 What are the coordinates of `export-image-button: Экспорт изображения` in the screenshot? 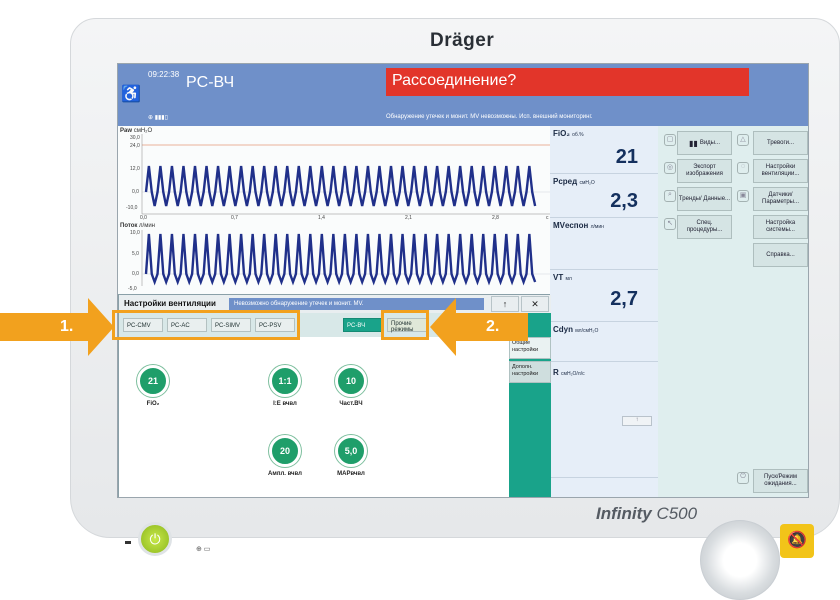 It's located at (704, 171).